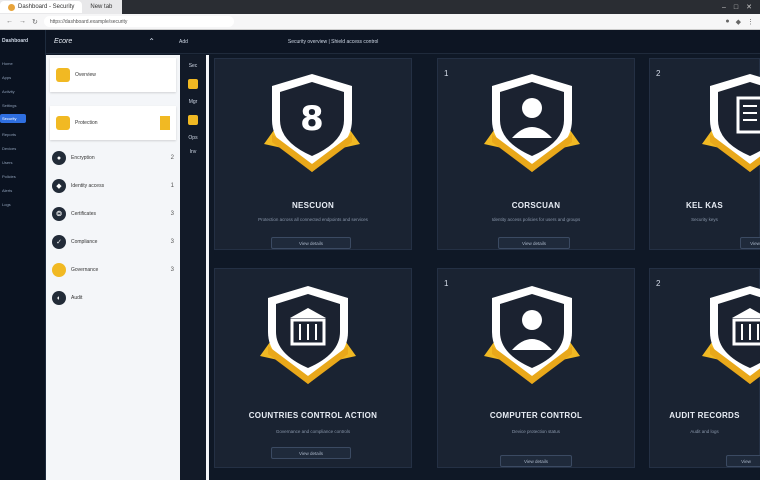 Image resolution: width=760 pixels, height=480 pixels. Describe the element at coordinates (165, 123) in the screenshot. I see `bookmark-icon` at that location.